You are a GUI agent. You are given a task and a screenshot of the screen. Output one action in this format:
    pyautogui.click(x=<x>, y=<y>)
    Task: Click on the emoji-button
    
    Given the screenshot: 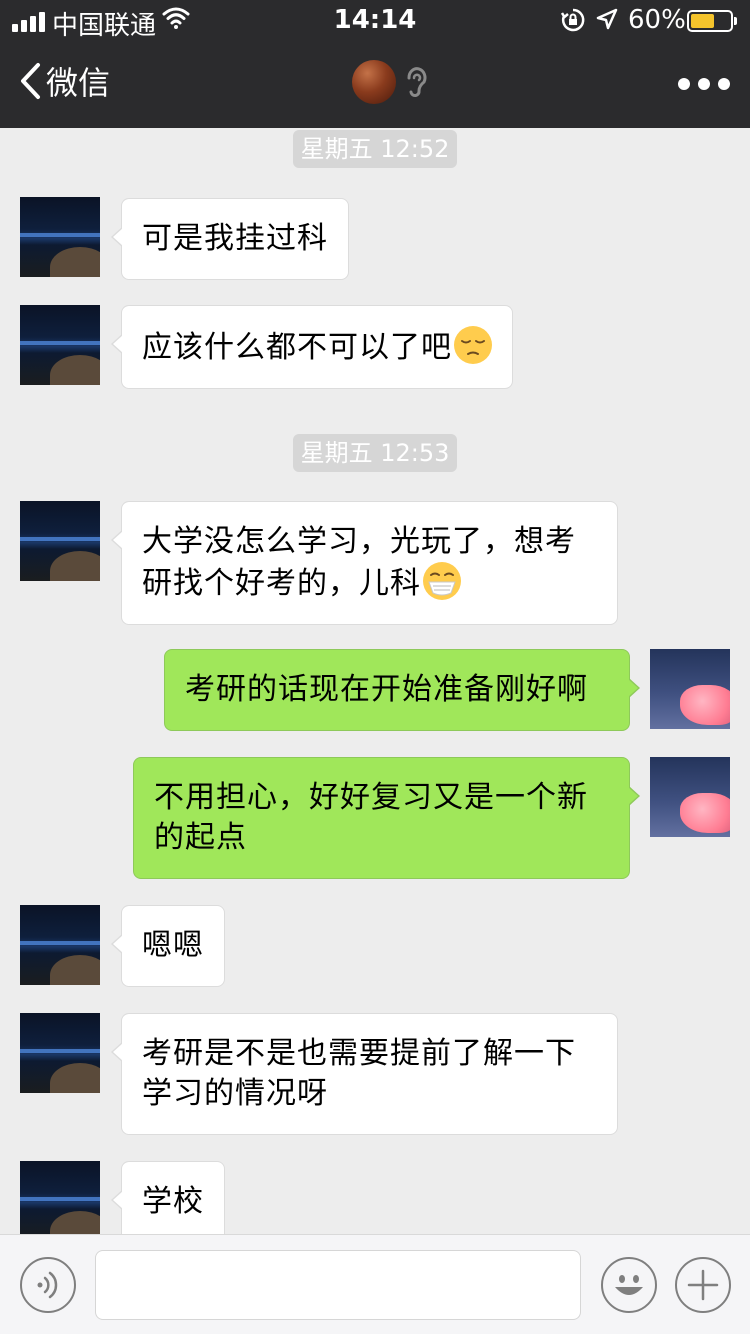 What is the action you would take?
    pyautogui.click(x=629, y=1285)
    